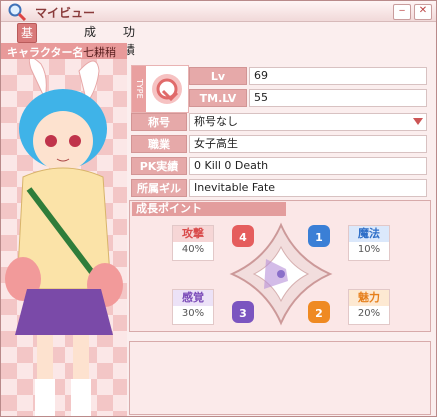 This screenshot has width=437, height=417. What do you see at coordinates (193, 307) in the screenshot?
I see `stat-sense: 感覚 30%` at bounding box center [193, 307].